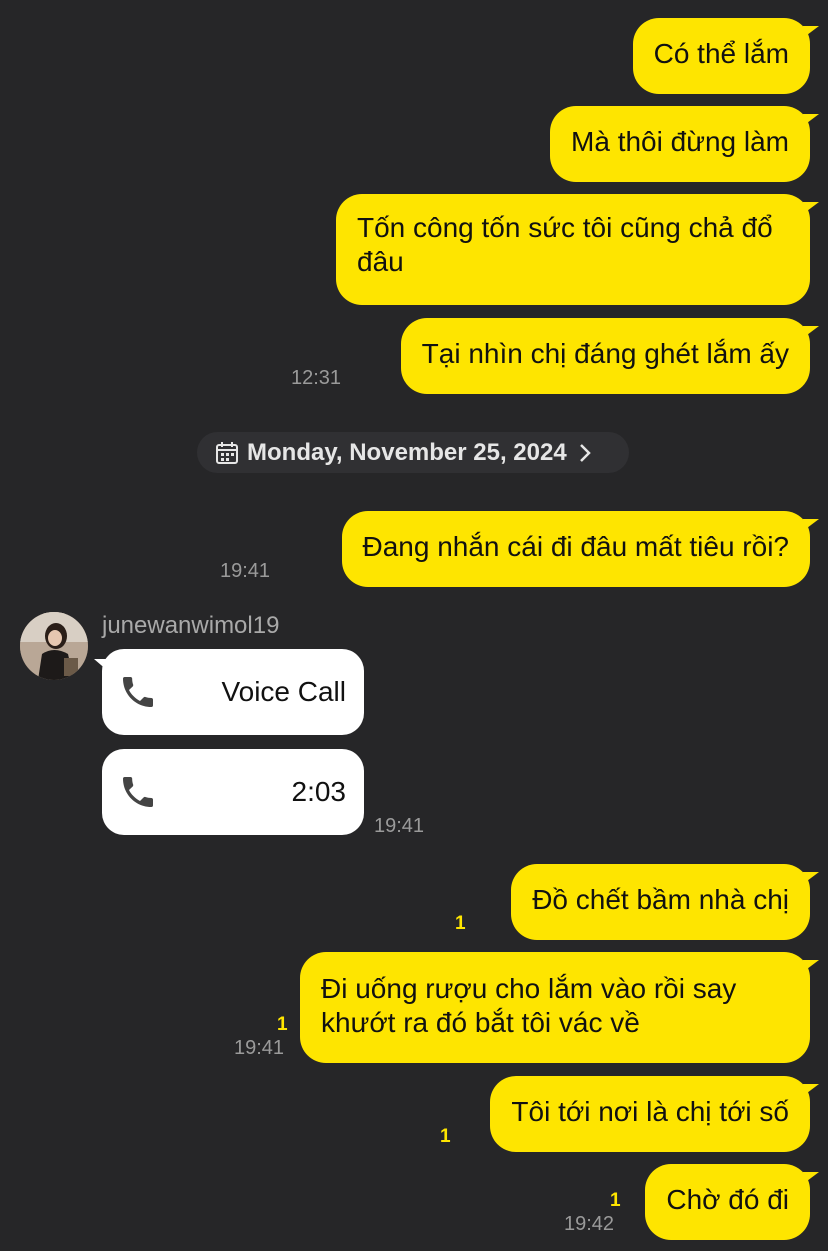 This screenshot has width=828, height=1251. What do you see at coordinates (654, 1114) in the screenshot?
I see `message-bubble: Tôi tới nơi là chị tới số` at bounding box center [654, 1114].